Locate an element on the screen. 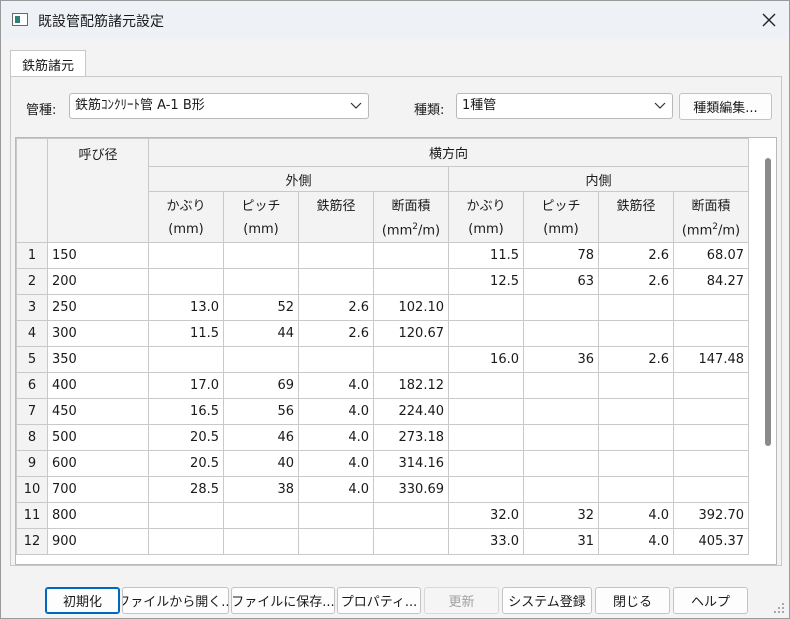  help-button: ヘルプ is located at coordinates (710, 600).